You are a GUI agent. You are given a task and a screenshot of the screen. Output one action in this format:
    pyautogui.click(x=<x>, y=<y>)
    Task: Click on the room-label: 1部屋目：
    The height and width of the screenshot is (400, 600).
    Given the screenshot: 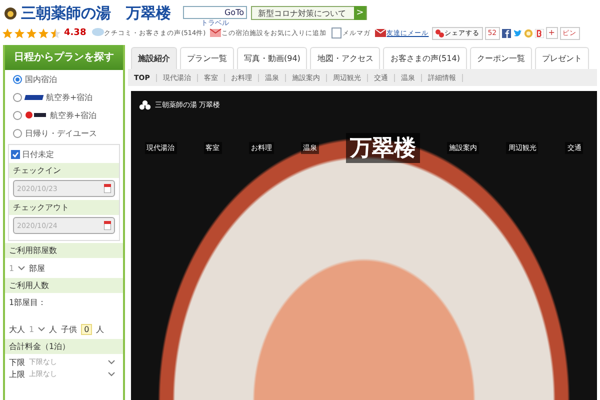 What is the action you would take?
    pyautogui.click(x=28, y=303)
    